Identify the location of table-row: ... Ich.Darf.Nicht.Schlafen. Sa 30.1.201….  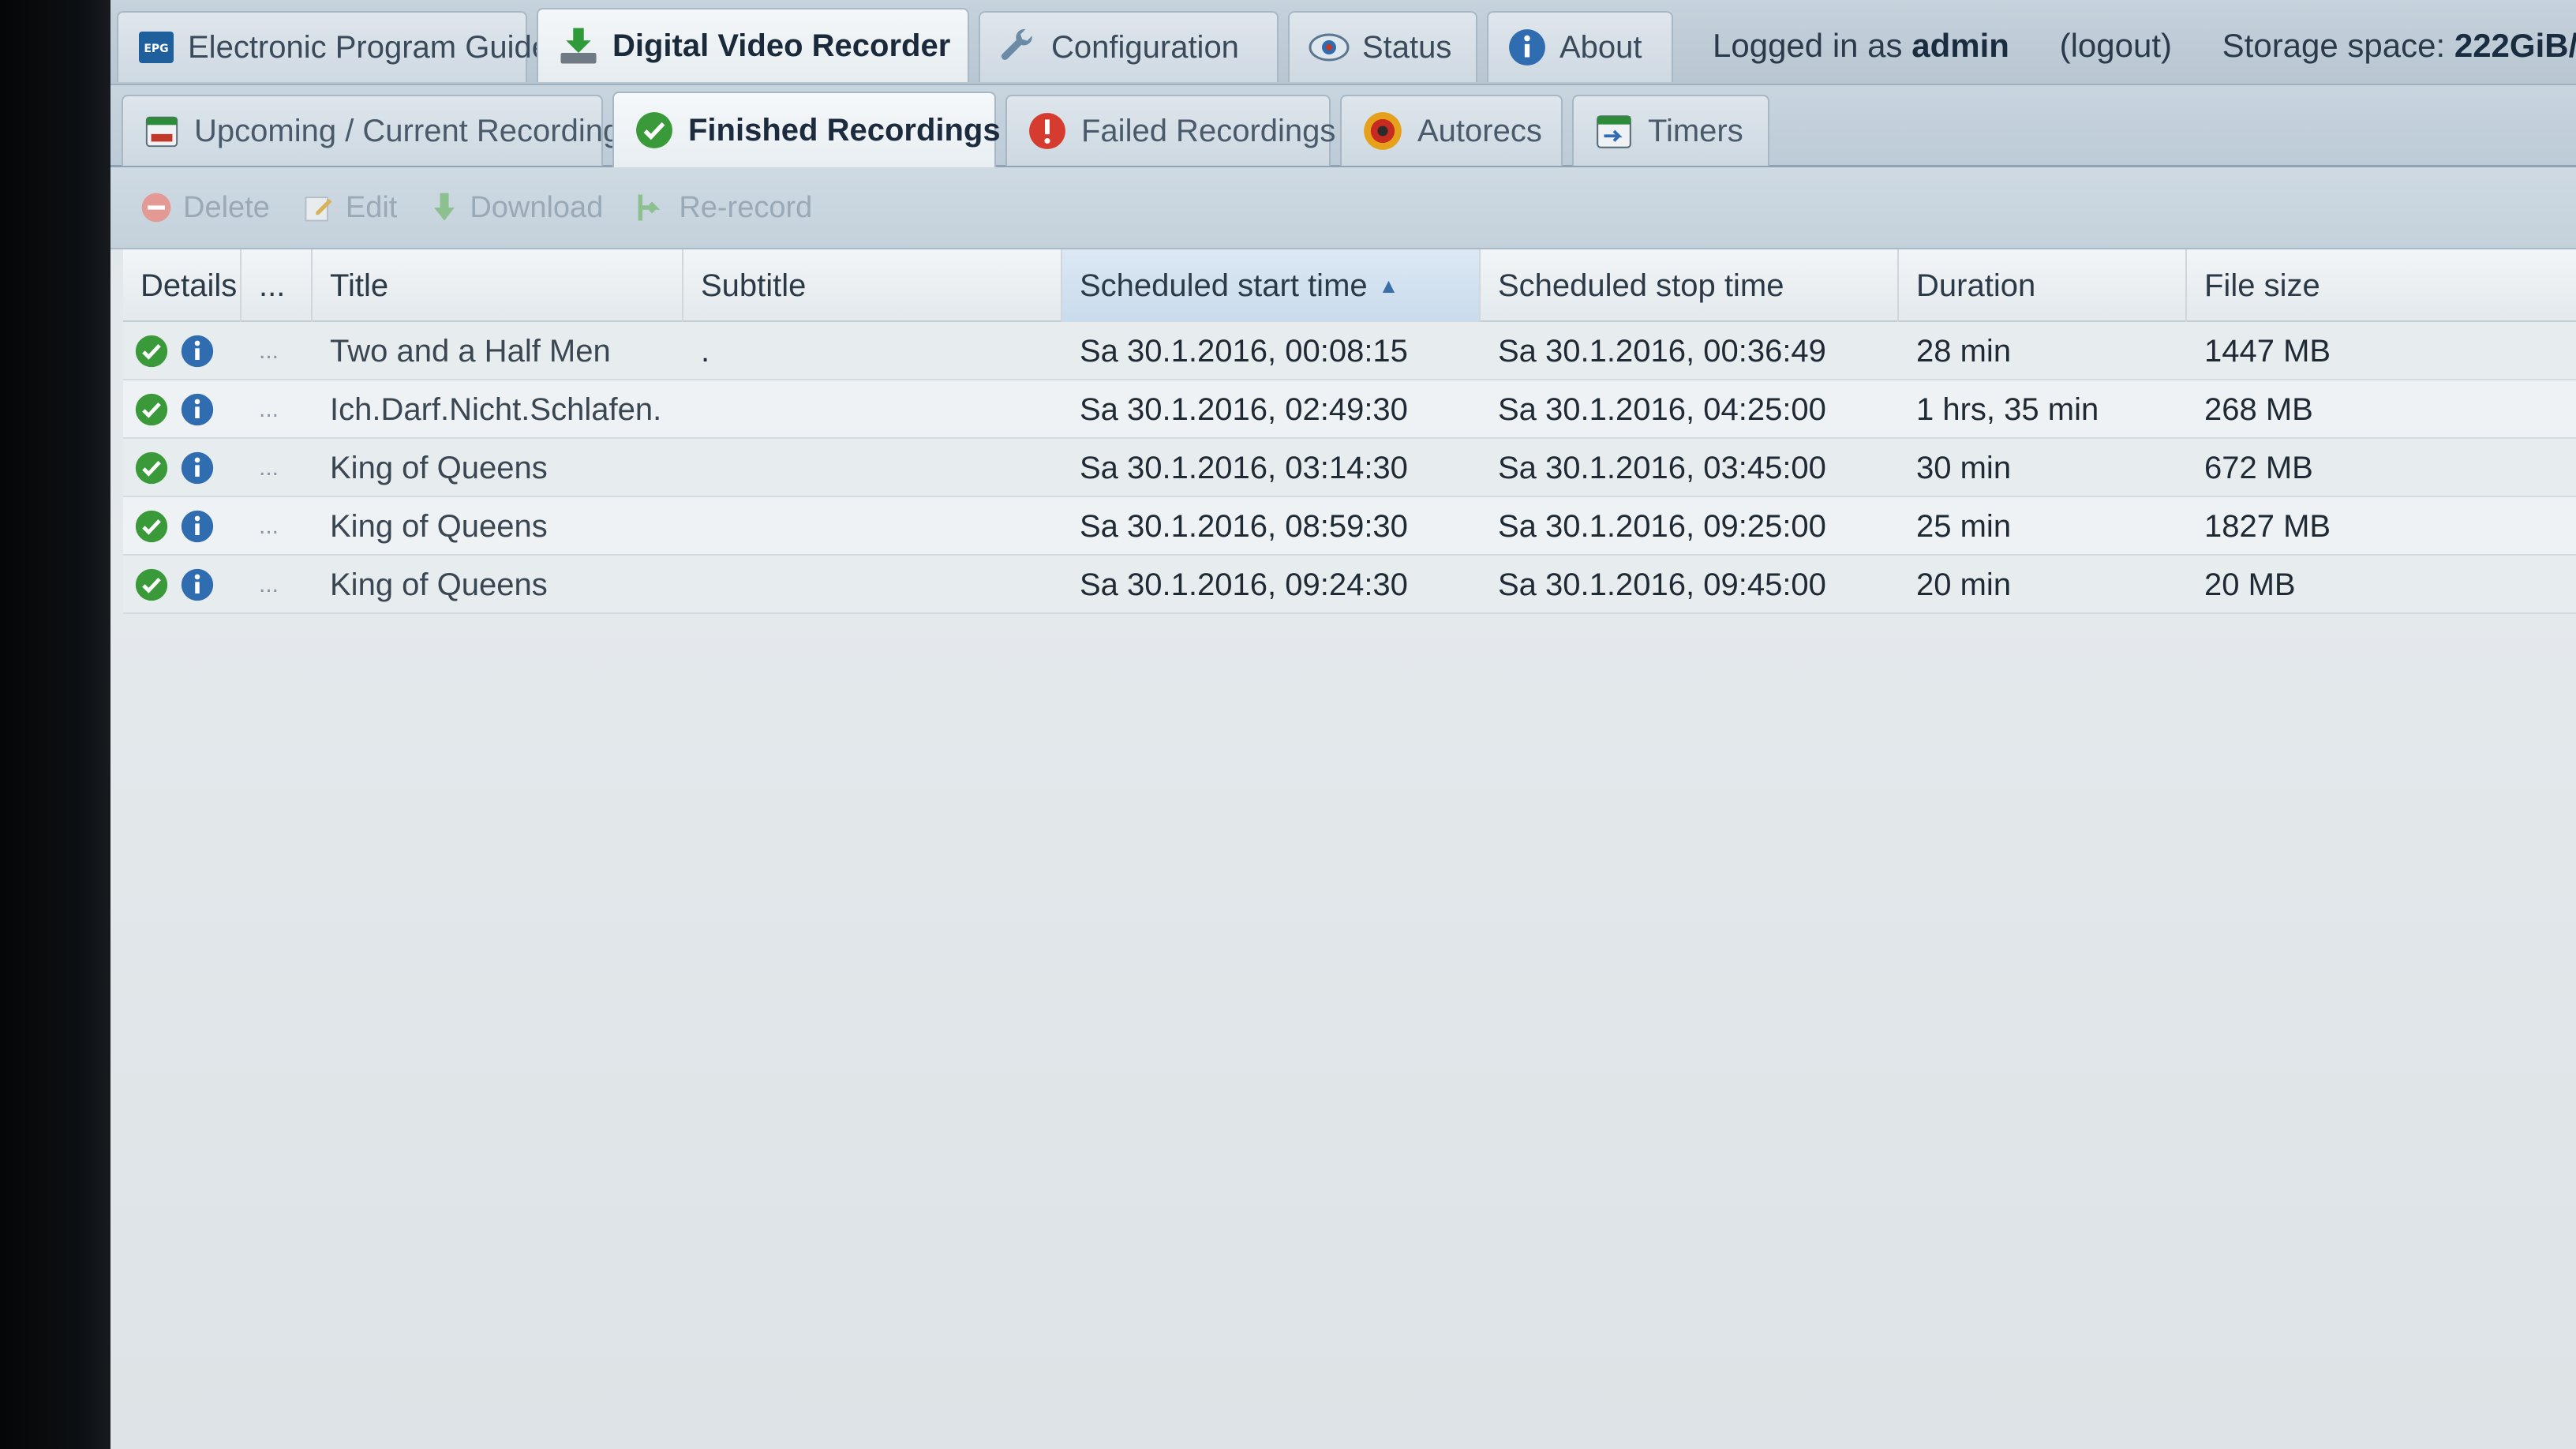
(1349, 409).